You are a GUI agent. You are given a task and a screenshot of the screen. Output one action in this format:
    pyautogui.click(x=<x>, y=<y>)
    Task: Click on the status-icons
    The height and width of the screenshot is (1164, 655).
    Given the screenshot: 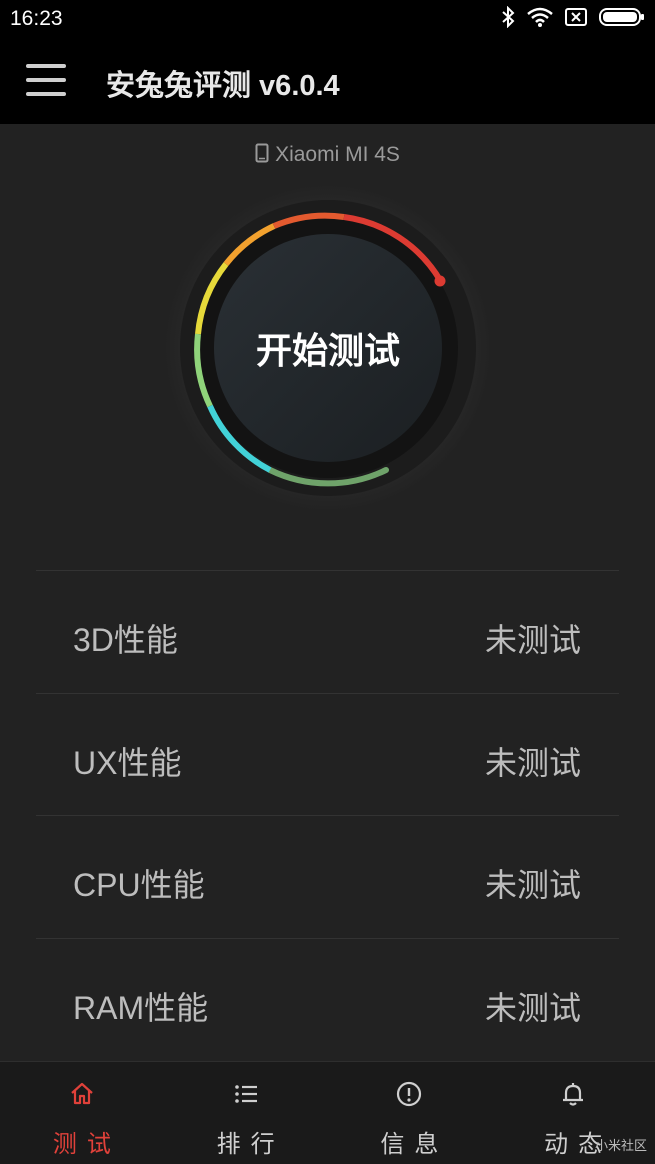 What is the action you would take?
    pyautogui.click(x=573, y=17)
    